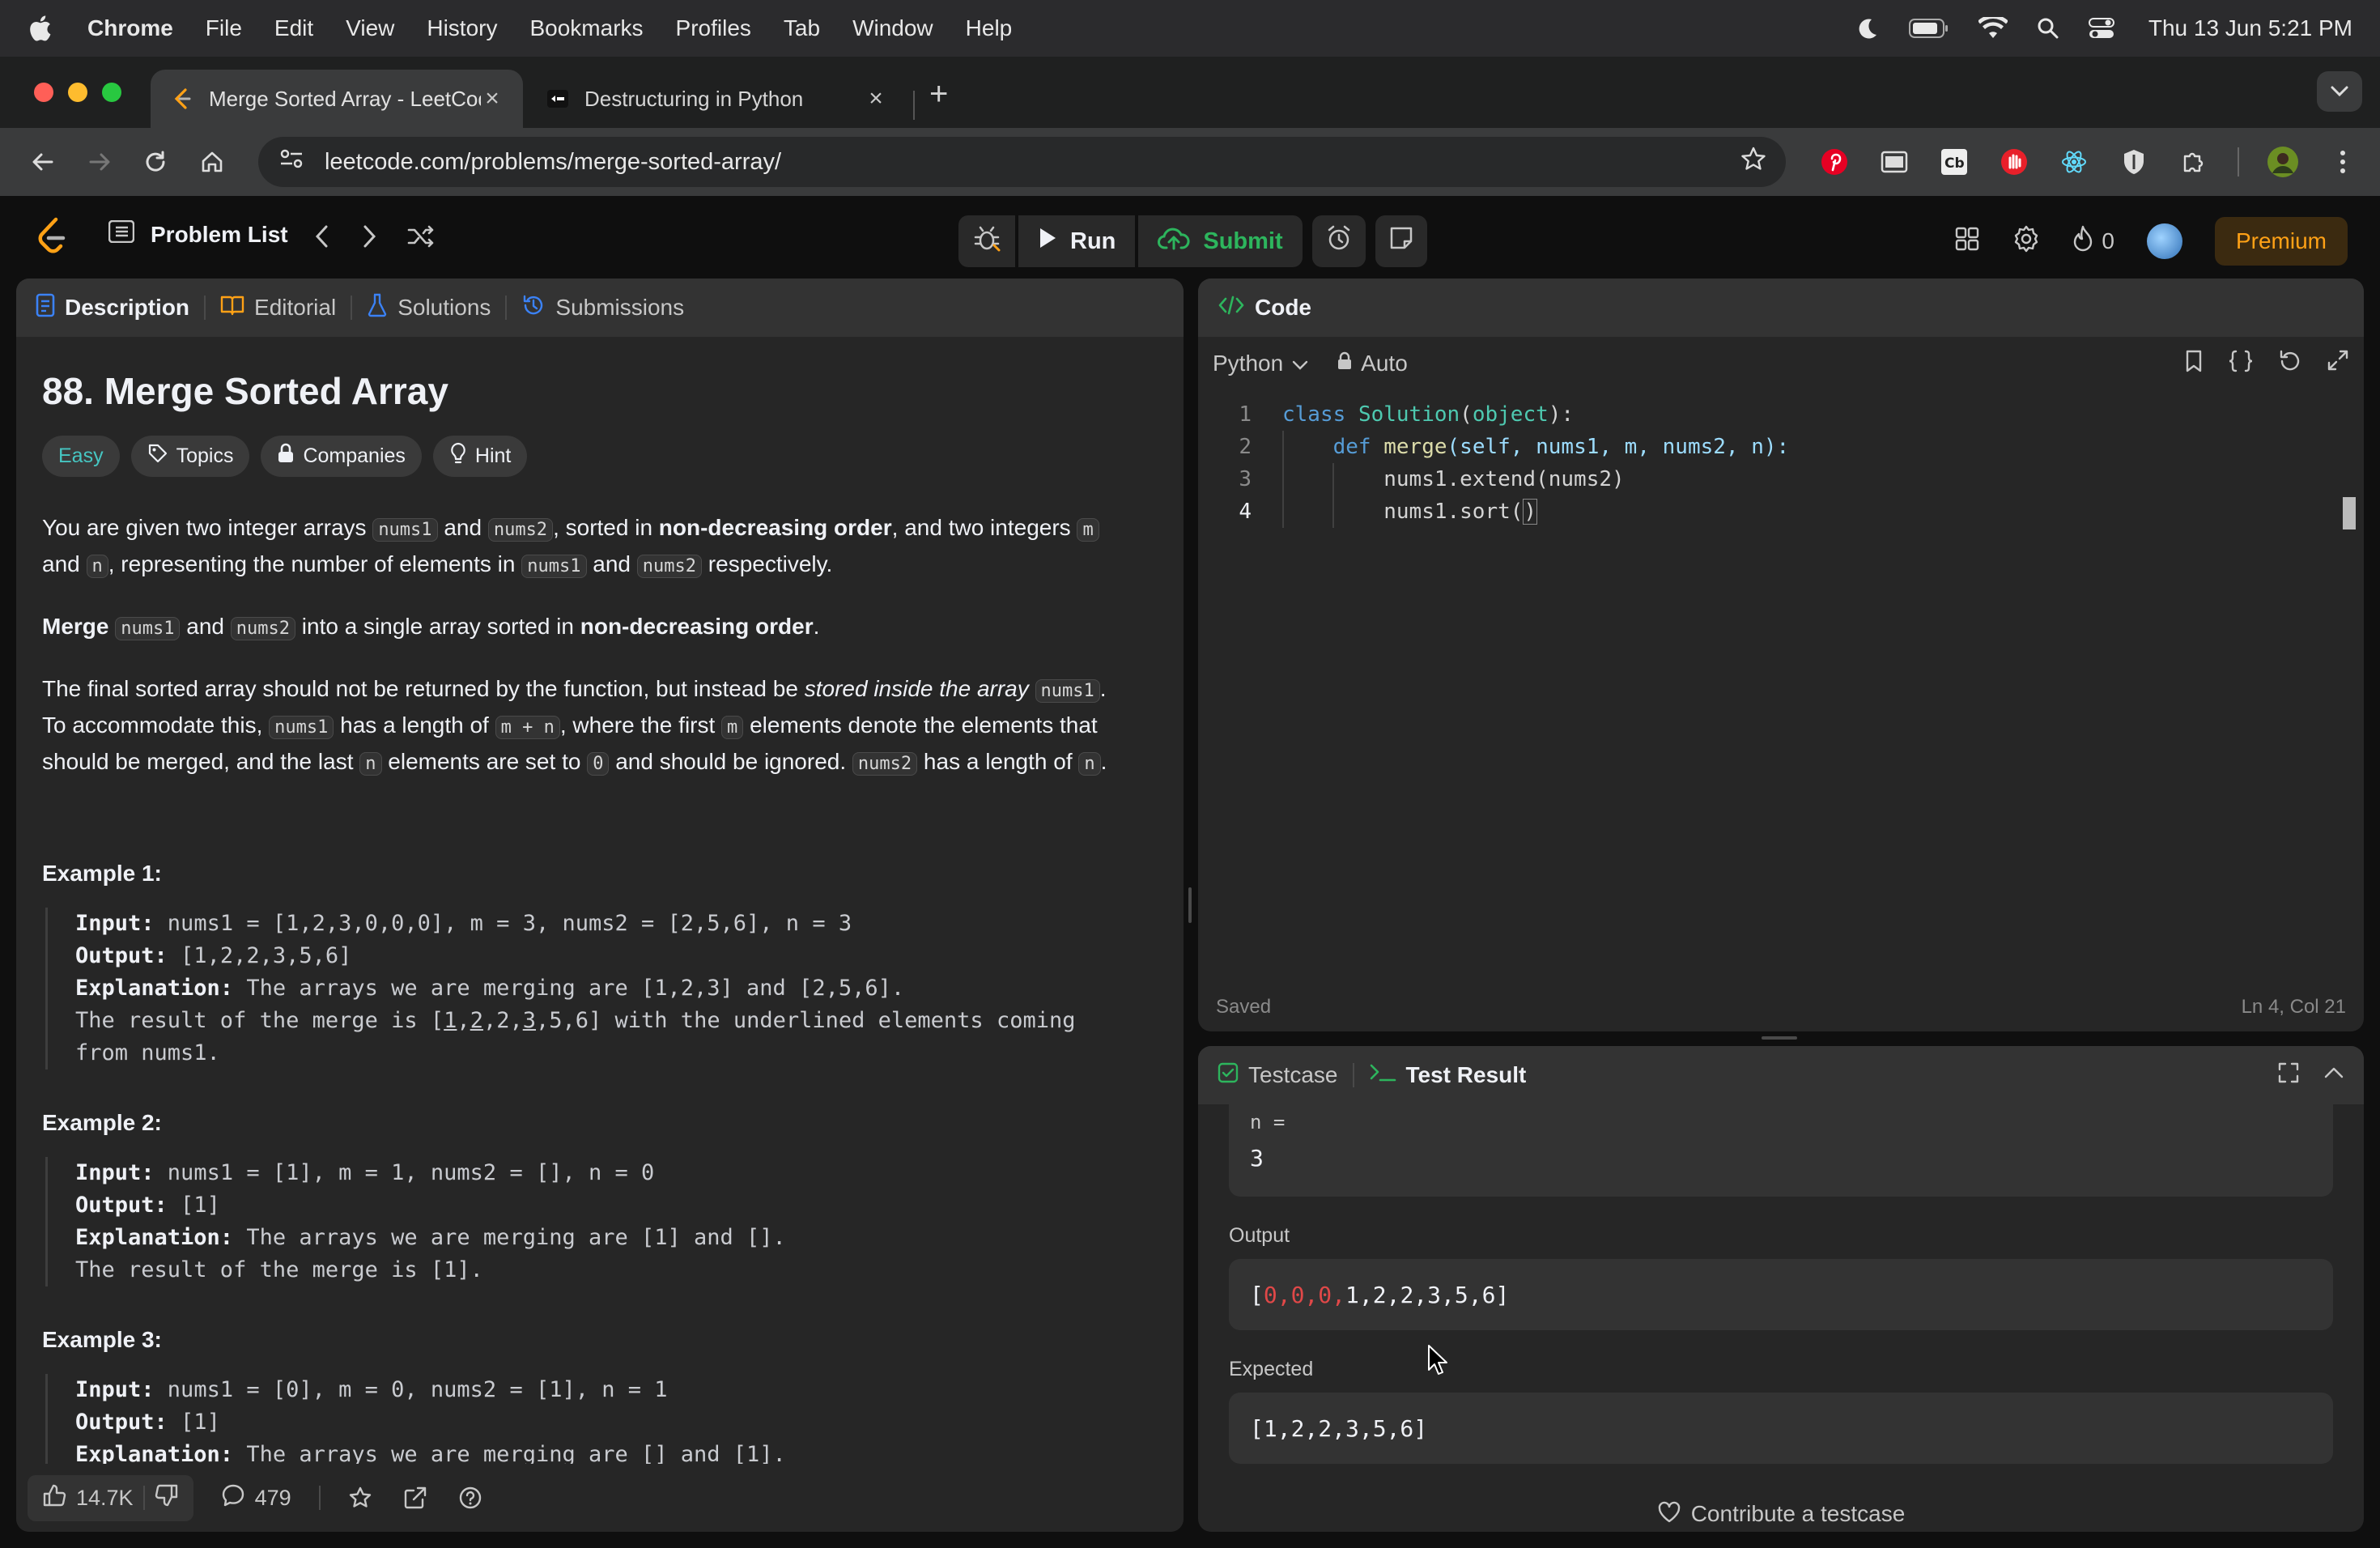 The image size is (2380, 1548). What do you see at coordinates (198, 234) in the screenshot?
I see `problem-list-button: Problem List` at bounding box center [198, 234].